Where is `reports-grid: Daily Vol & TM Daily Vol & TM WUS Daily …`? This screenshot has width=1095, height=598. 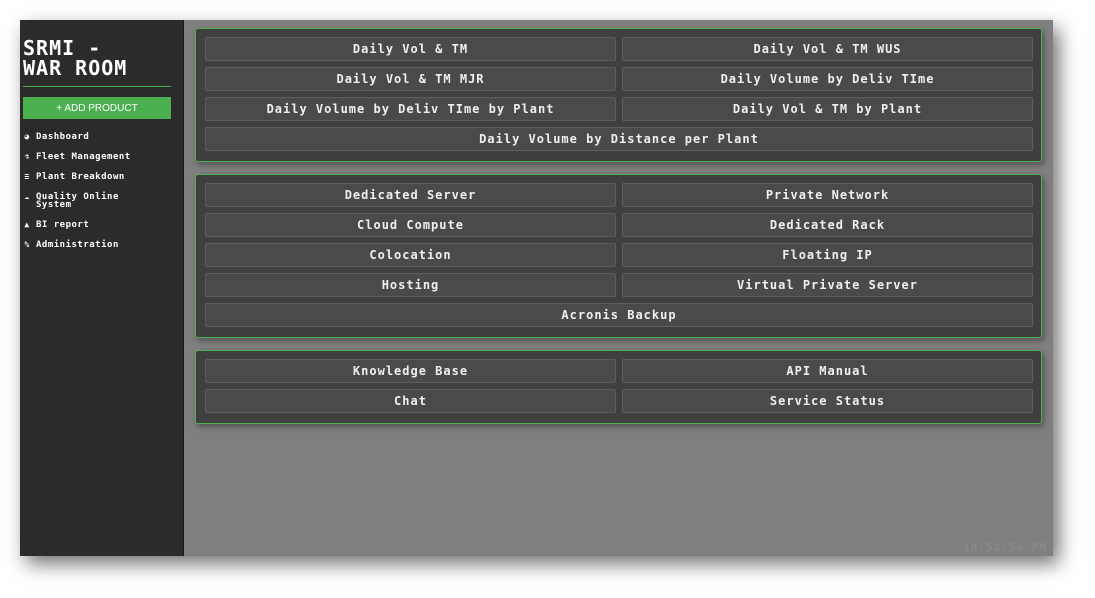
reports-grid: Daily Vol & TM Daily Vol & TM WUS Daily … is located at coordinates (619, 94).